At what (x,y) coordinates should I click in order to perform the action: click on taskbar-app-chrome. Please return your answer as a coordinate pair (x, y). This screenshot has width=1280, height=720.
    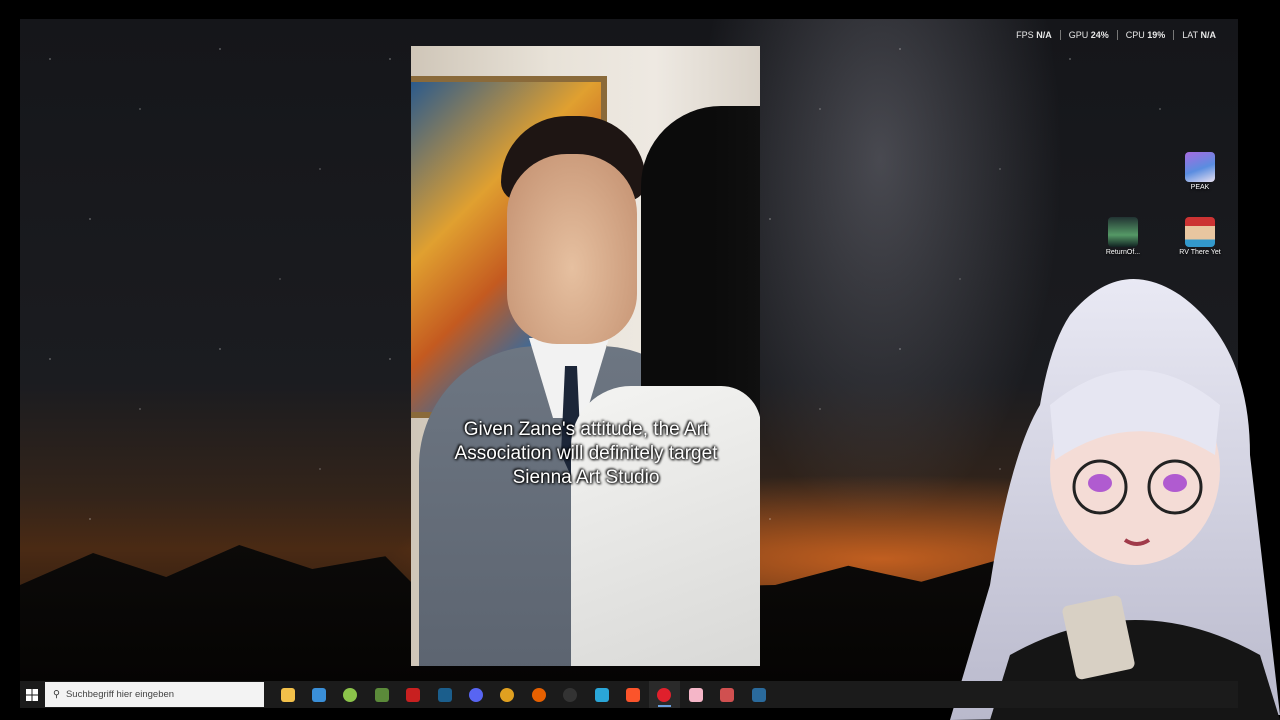
    Looking at the image, I should click on (507, 694).